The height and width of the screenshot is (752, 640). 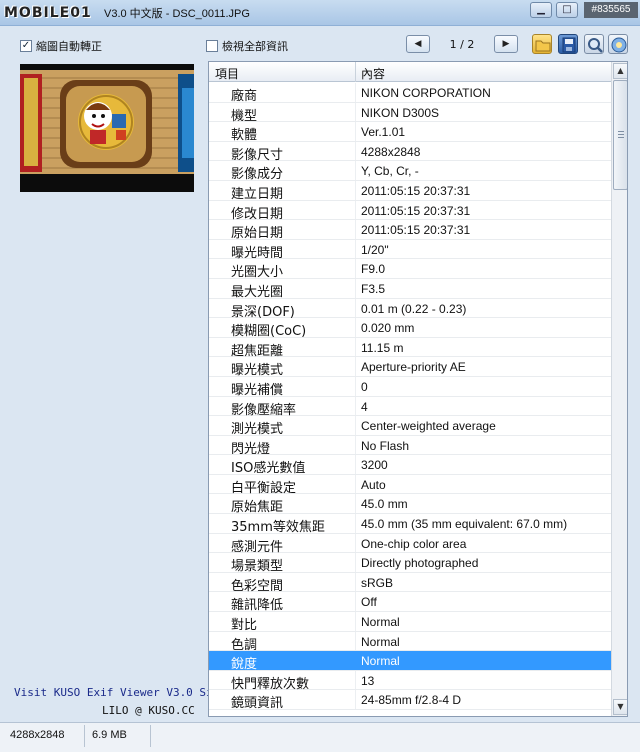 What do you see at coordinates (400, 112) in the screenshot?
I see `exif-field-value: NIKON D300S` at bounding box center [400, 112].